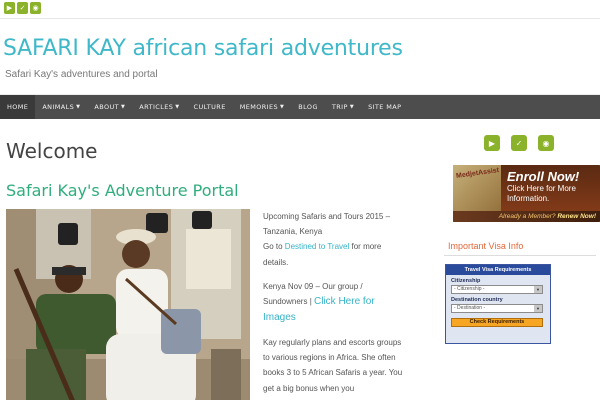 This screenshot has height=400, width=600. What do you see at coordinates (81, 74) in the screenshot?
I see `site-description: Safari Kay's adventures and portal` at bounding box center [81, 74].